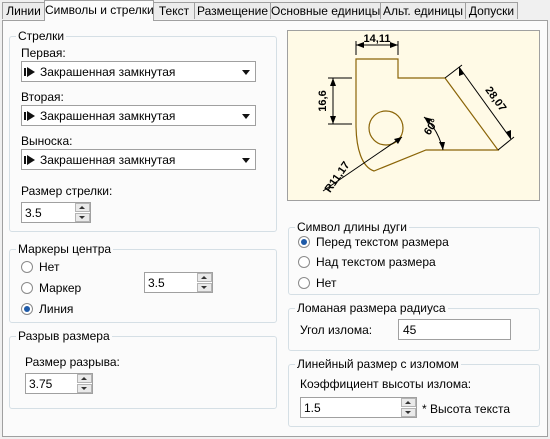 Image resolution: width=550 pixels, height=439 pixels. I want to click on preview-svg: 14,11 16,6 28,07 60° R11,17, so click(416, 114).